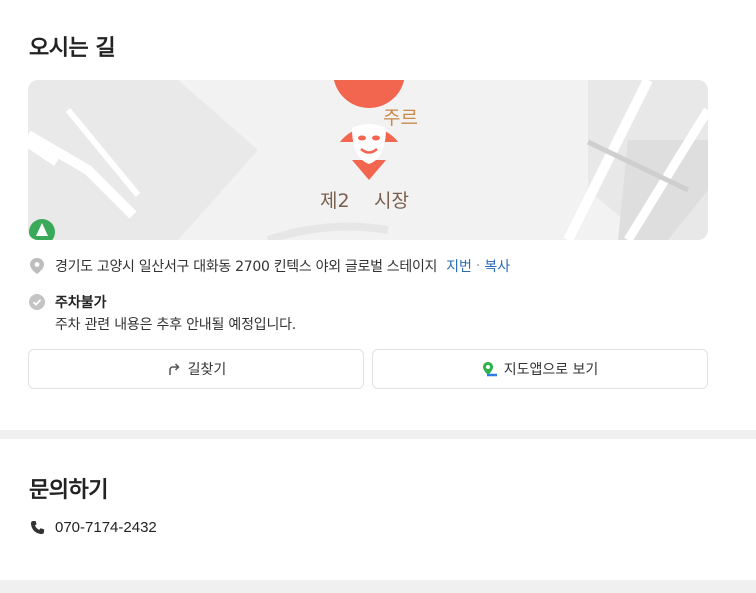 The height and width of the screenshot is (593, 756). What do you see at coordinates (174, 369) in the screenshot?
I see `route-arrow-icon` at bounding box center [174, 369].